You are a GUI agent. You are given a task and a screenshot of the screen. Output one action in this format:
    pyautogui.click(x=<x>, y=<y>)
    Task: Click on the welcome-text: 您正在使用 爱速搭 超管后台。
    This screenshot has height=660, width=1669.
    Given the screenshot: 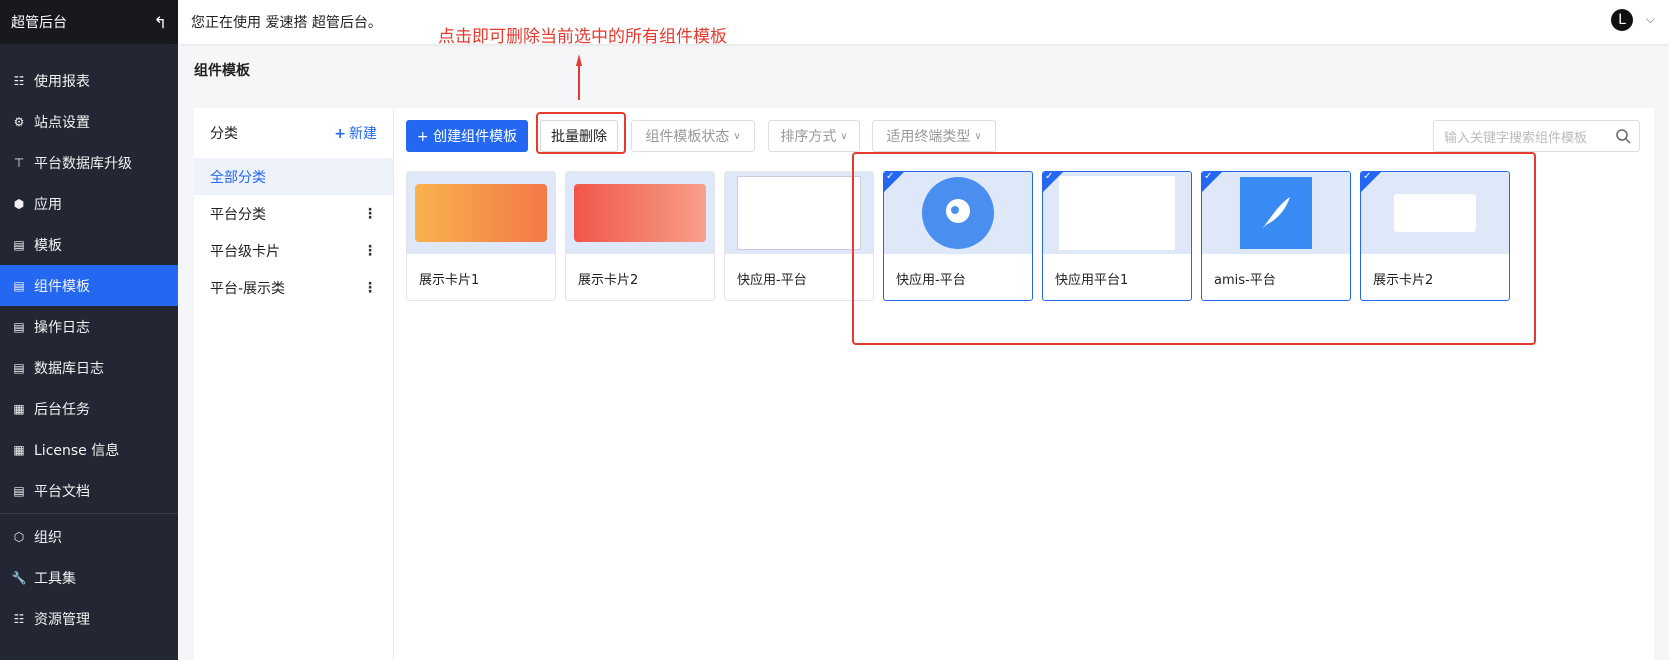 What is the action you would take?
    pyautogui.click(x=286, y=23)
    